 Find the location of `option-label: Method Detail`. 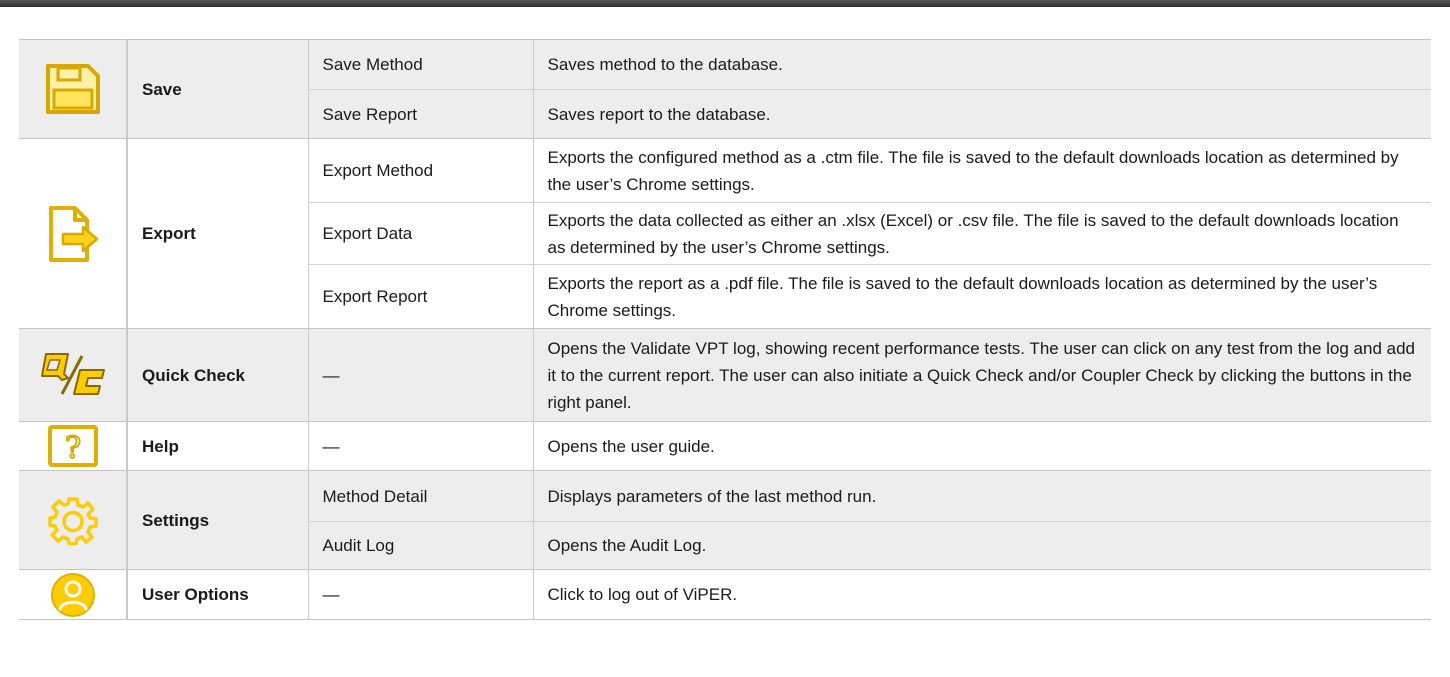

option-label: Method Detail is located at coordinates (420, 496).